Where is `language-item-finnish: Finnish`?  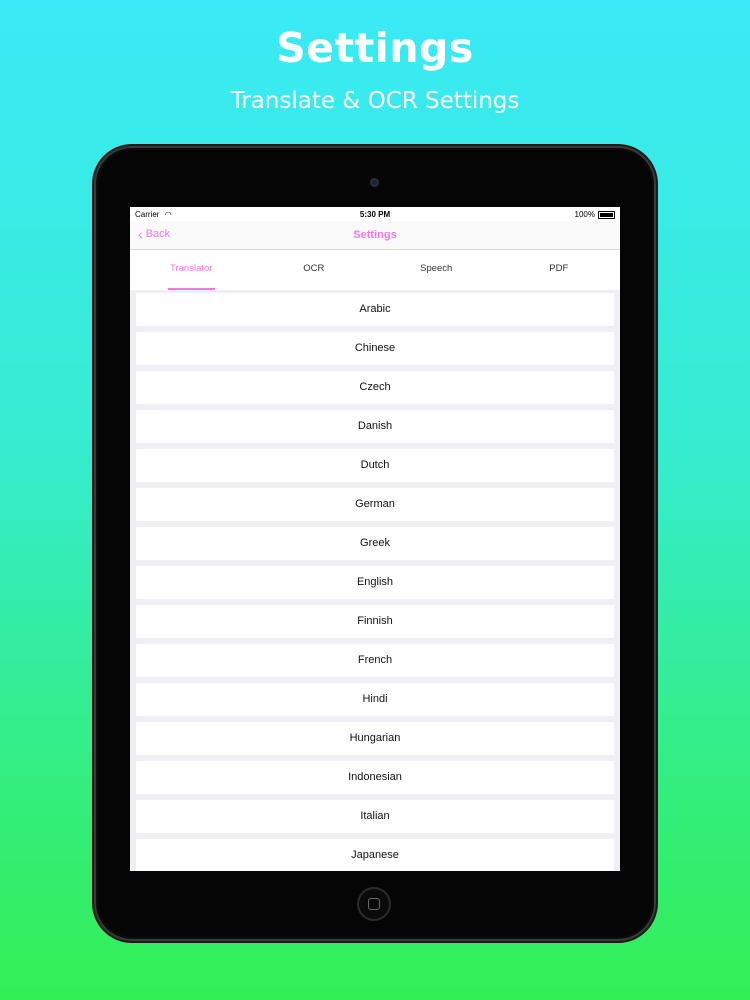 language-item-finnish: Finnish is located at coordinates (375, 621).